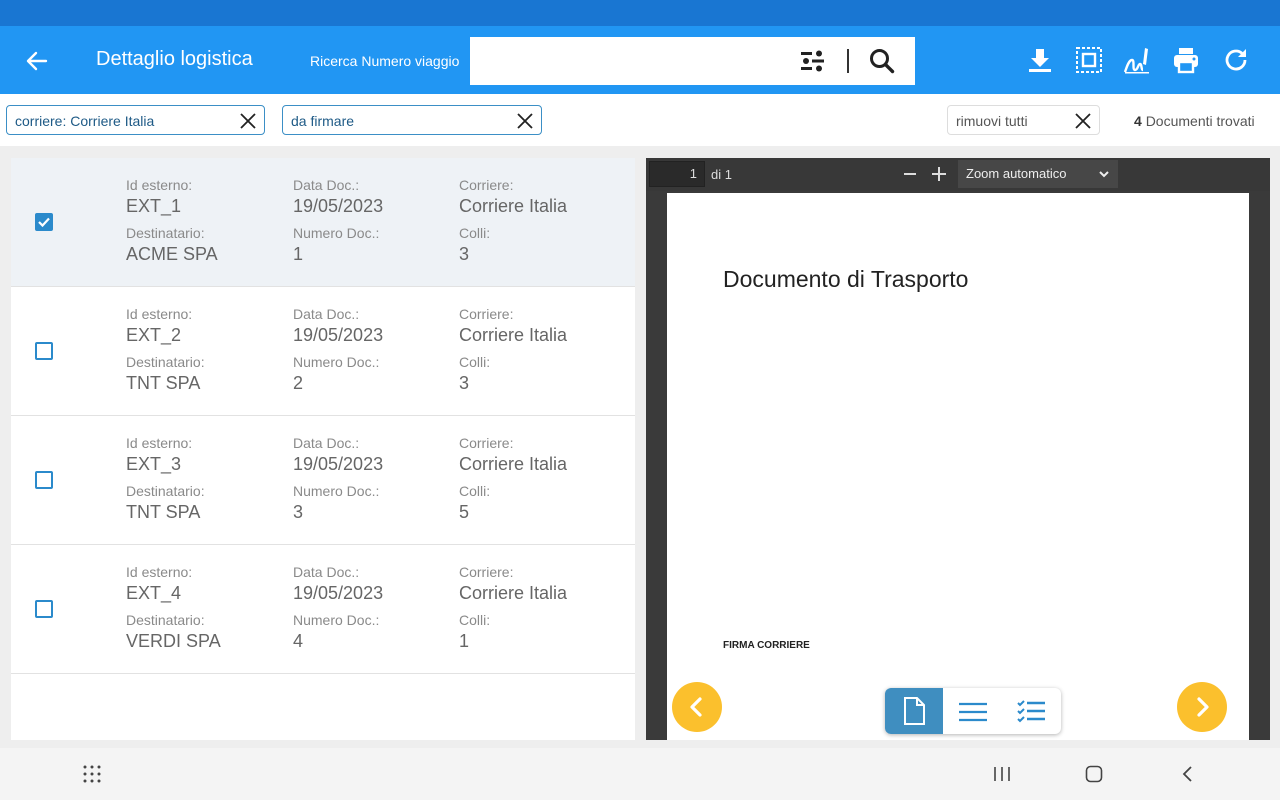 This screenshot has width=1280, height=800. I want to click on field-number: Numero Doc.: 1, so click(336, 245).